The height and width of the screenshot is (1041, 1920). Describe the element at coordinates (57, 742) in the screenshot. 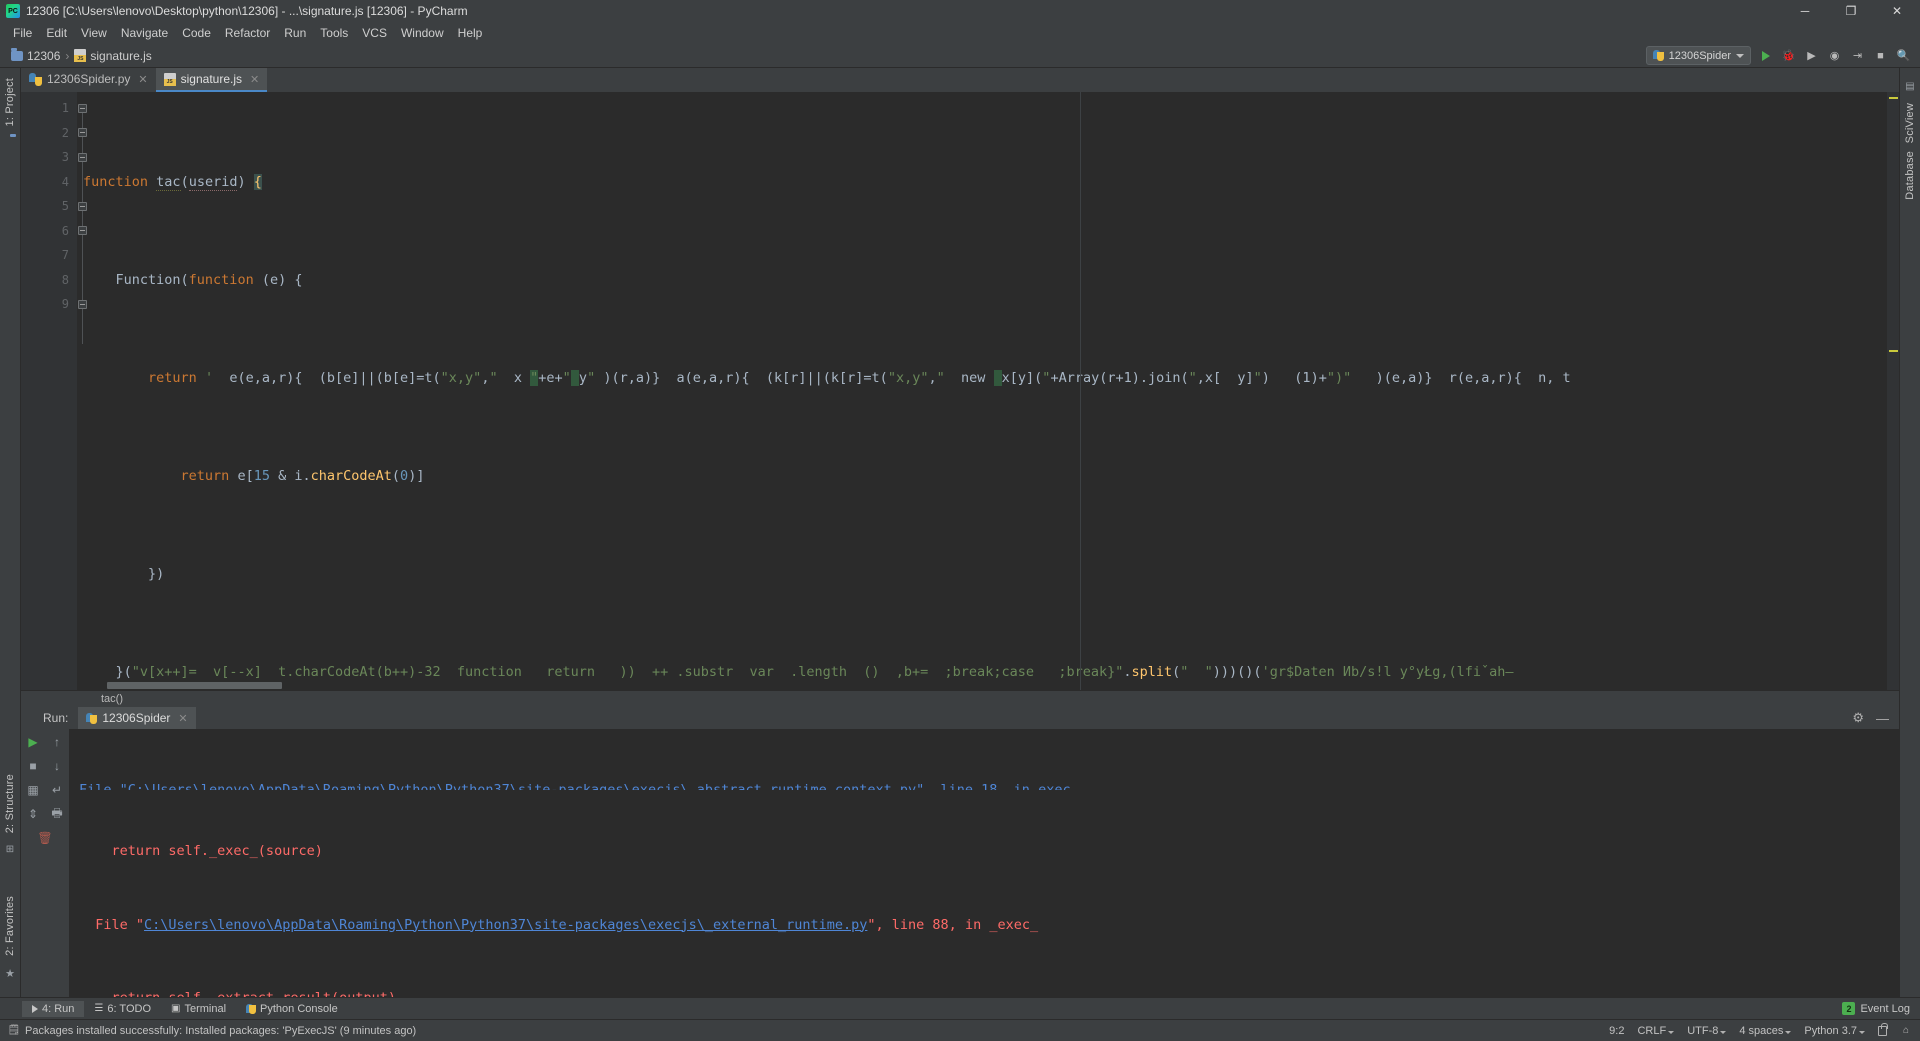

I see `up-arrow-icon: ↑` at that location.